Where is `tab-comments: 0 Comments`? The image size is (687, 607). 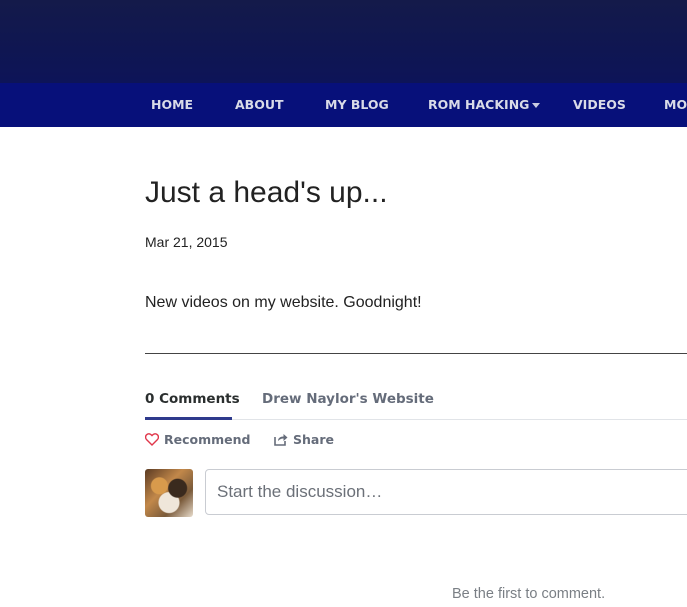
tab-comments: 0 Comments is located at coordinates (192, 399).